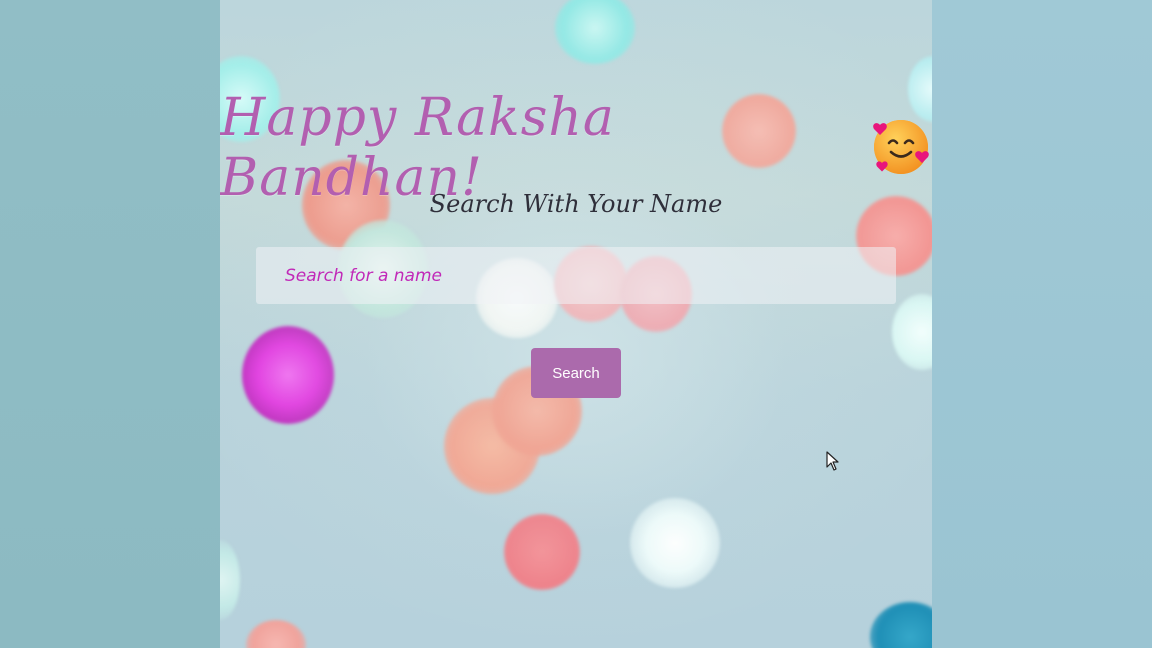  I want to click on smiling-face-with-hearts-icon, so click(901, 146).